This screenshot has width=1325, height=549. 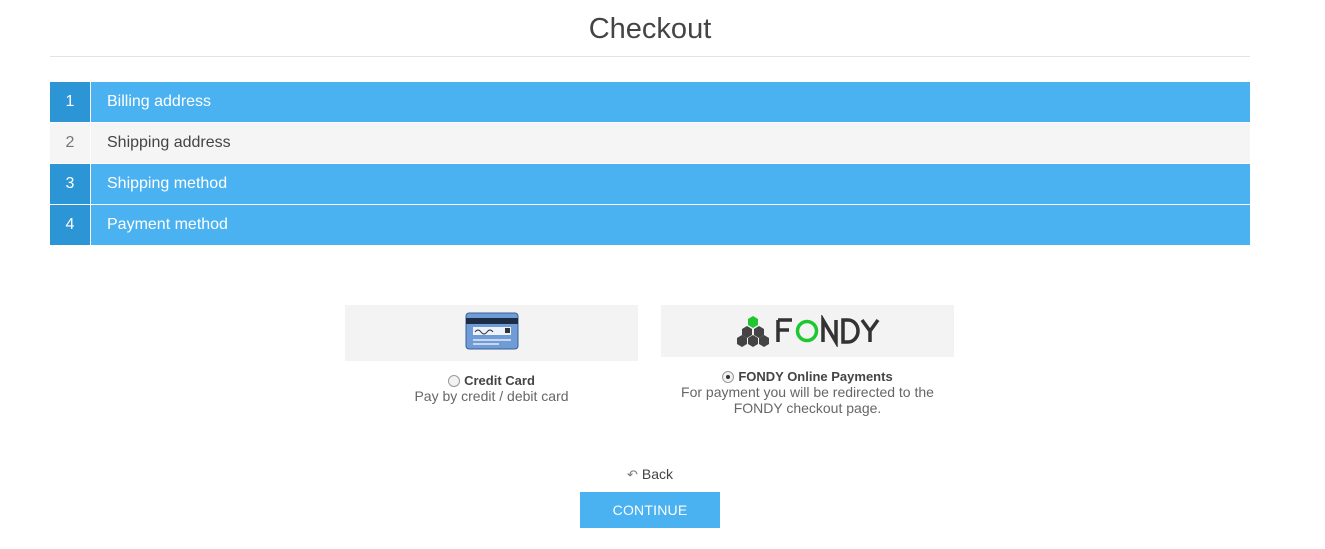 What do you see at coordinates (657, 474) in the screenshot?
I see `back-label: Back` at bounding box center [657, 474].